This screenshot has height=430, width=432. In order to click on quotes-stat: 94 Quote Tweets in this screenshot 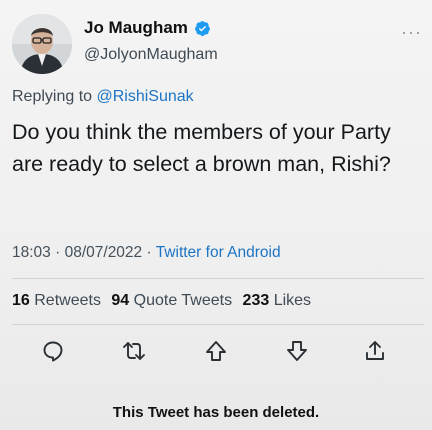, I will do `click(171, 300)`.